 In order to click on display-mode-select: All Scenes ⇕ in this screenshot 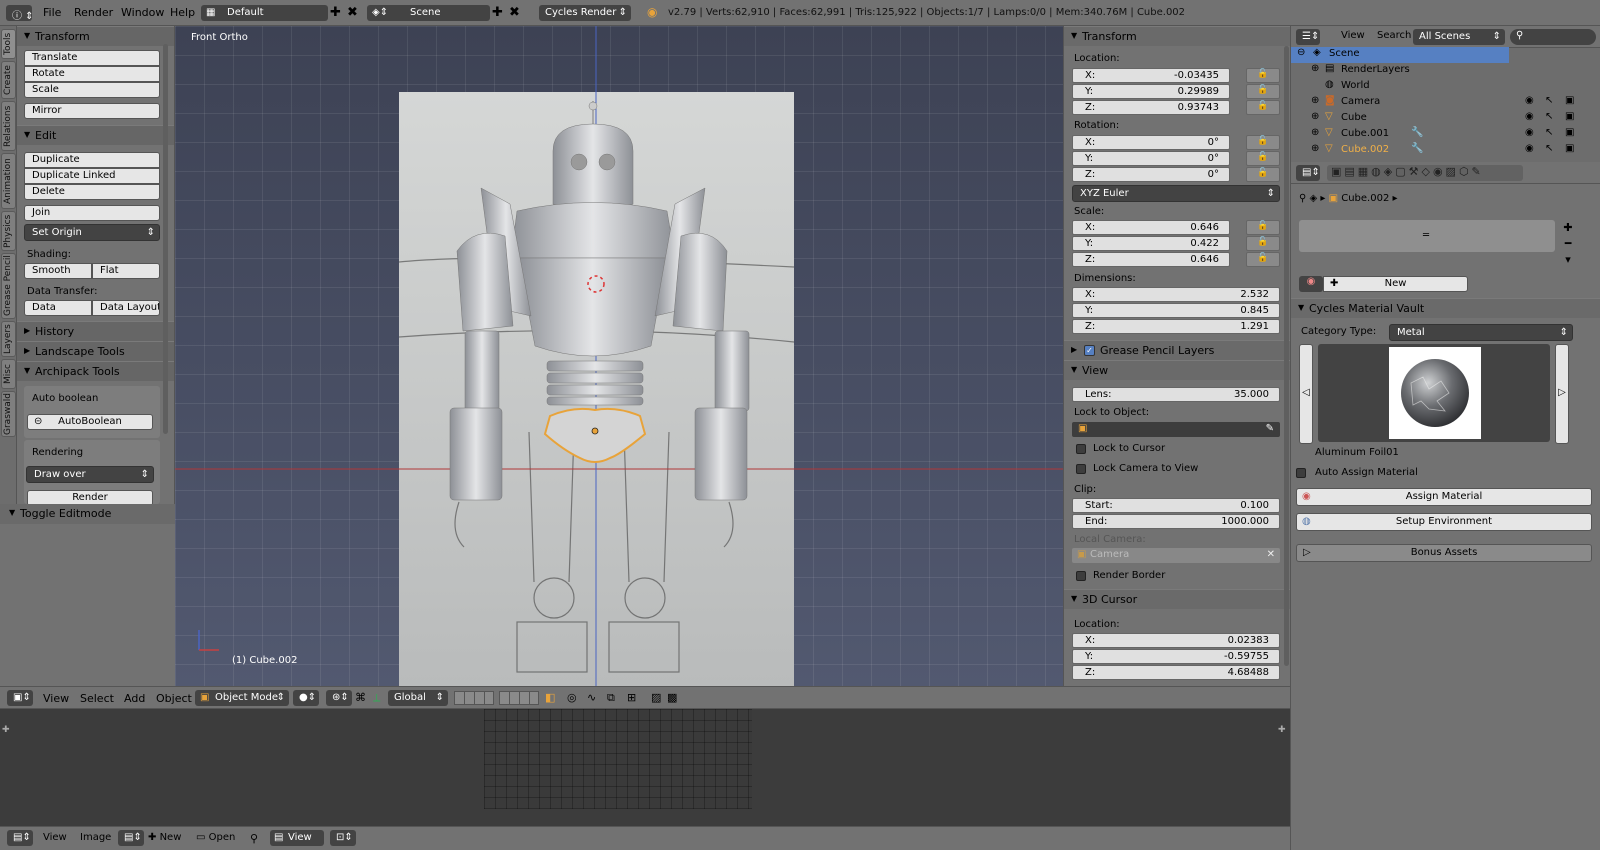, I will do `click(1459, 37)`.